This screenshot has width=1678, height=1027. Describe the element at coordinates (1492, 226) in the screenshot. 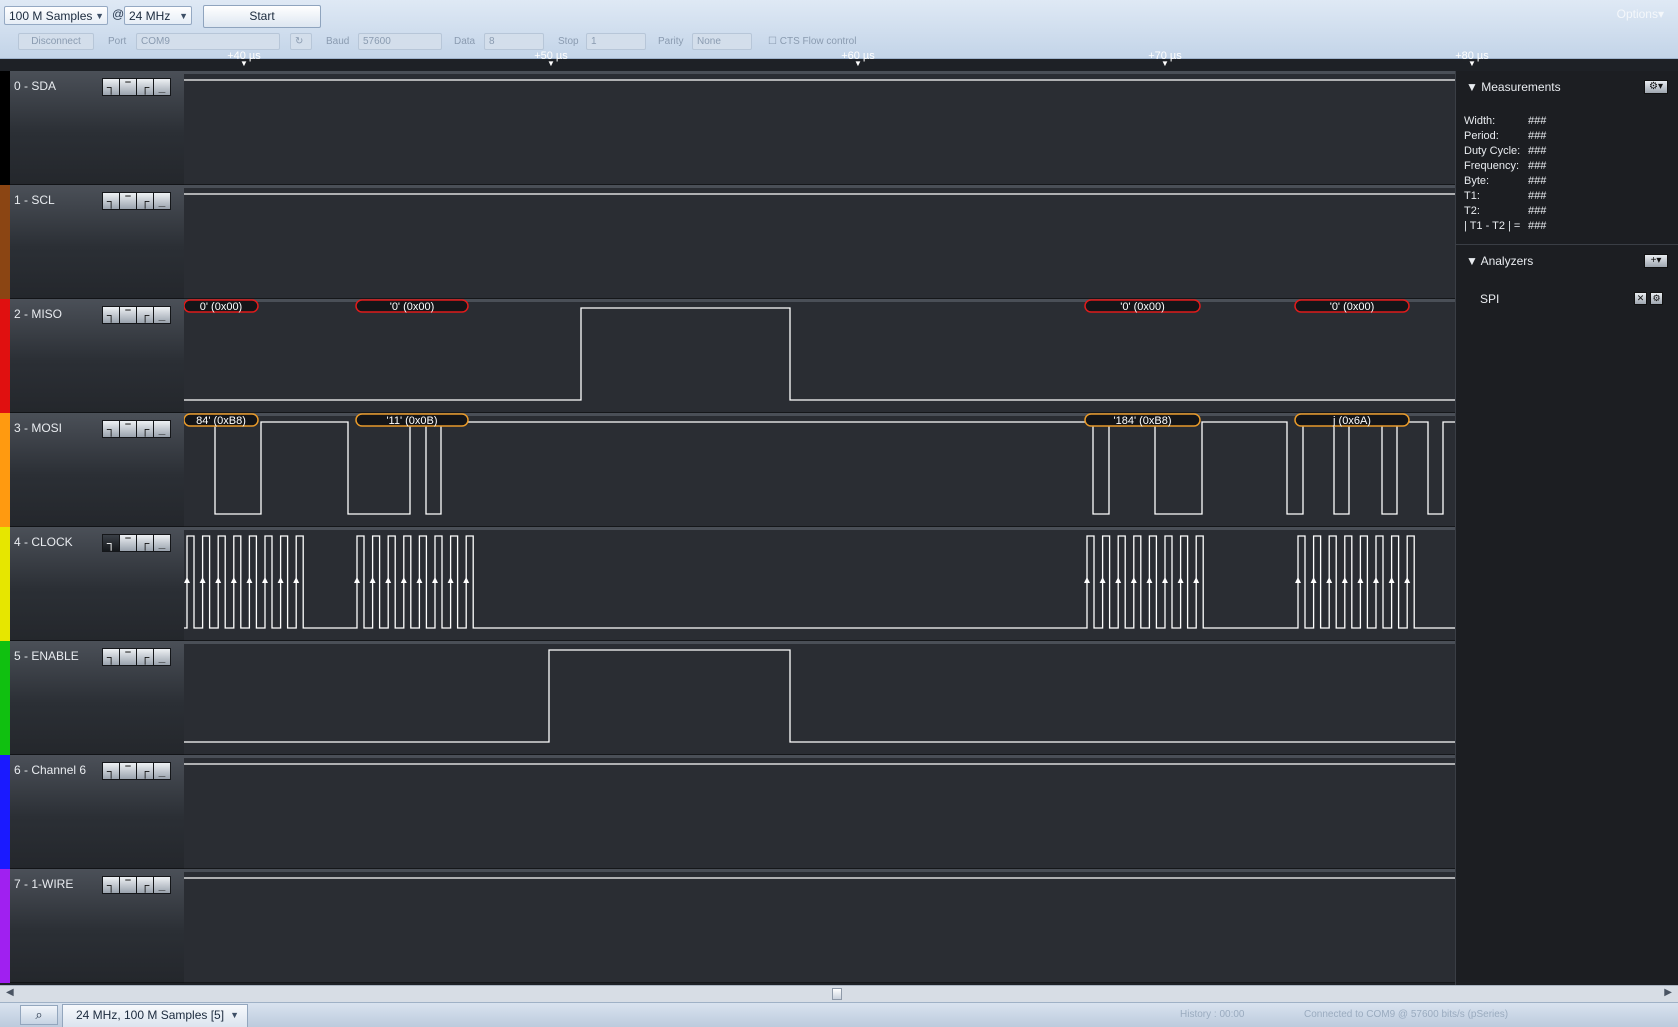

I see `measurement-label: | T1 - T2 | =` at that location.